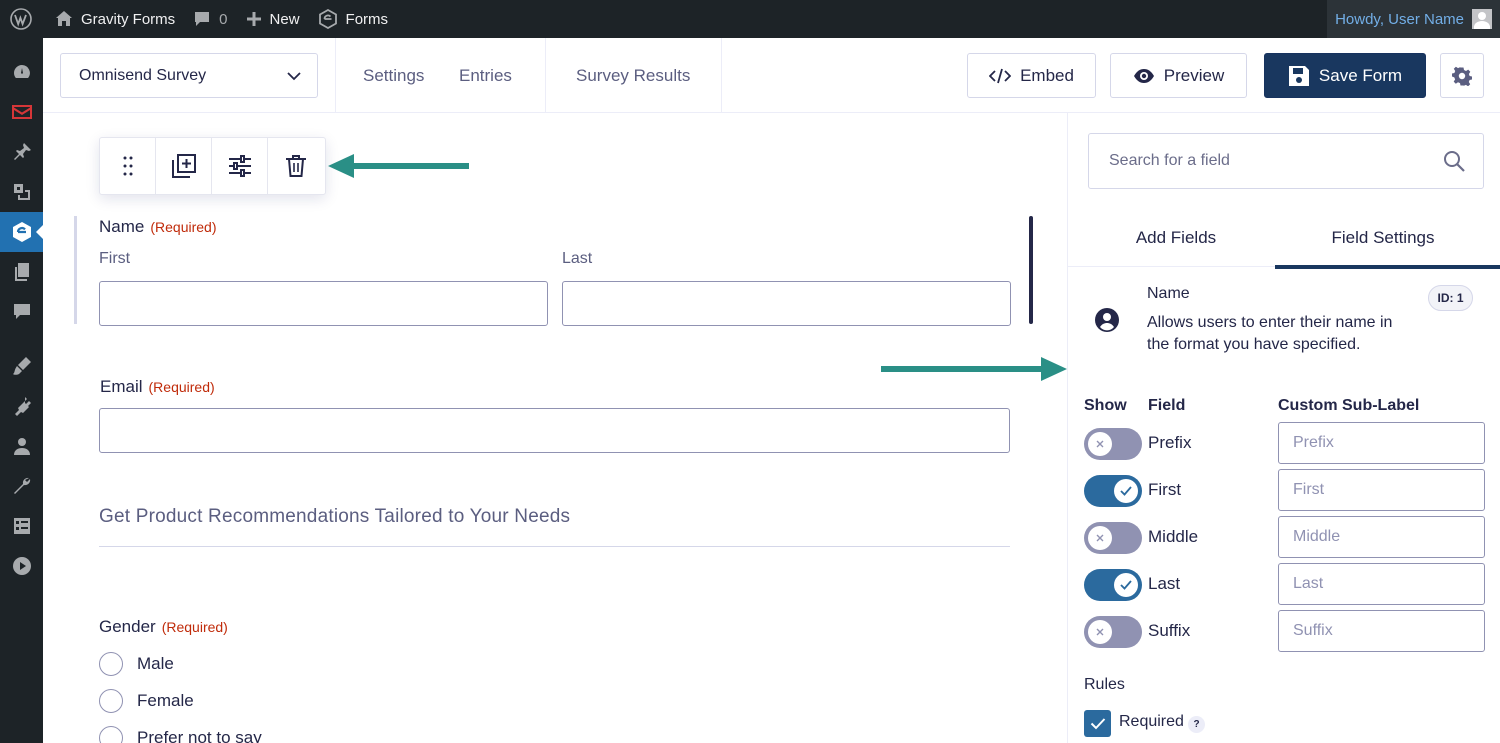 This screenshot has width=1500, height=743. Describe the element at coordinates (1196, 724) in the screenshot. I see `help-tooltip-icon: ?` at that location.